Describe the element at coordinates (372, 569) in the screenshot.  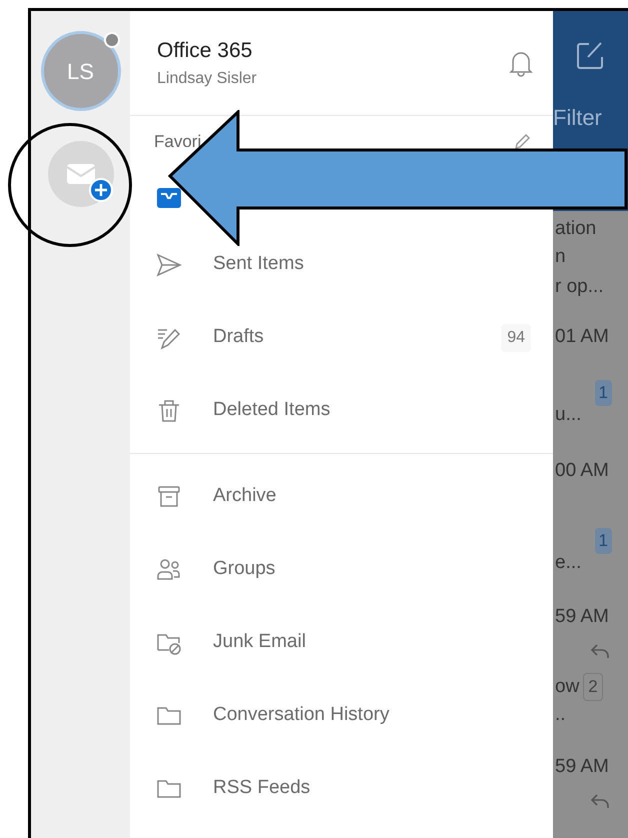
I see `folder-item: Groups` at that location.